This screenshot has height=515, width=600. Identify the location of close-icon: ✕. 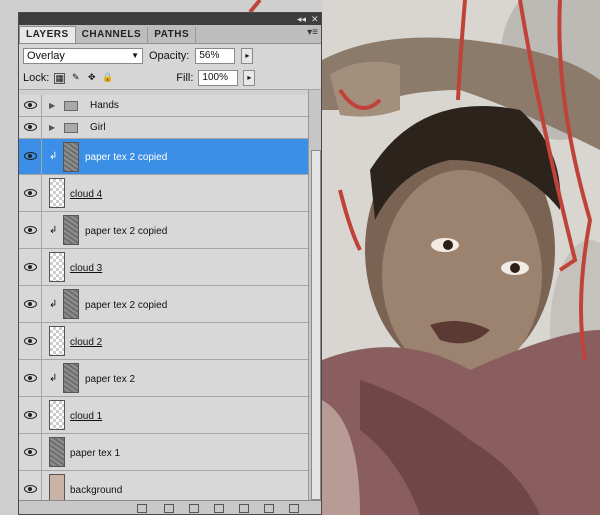
(315, 19).